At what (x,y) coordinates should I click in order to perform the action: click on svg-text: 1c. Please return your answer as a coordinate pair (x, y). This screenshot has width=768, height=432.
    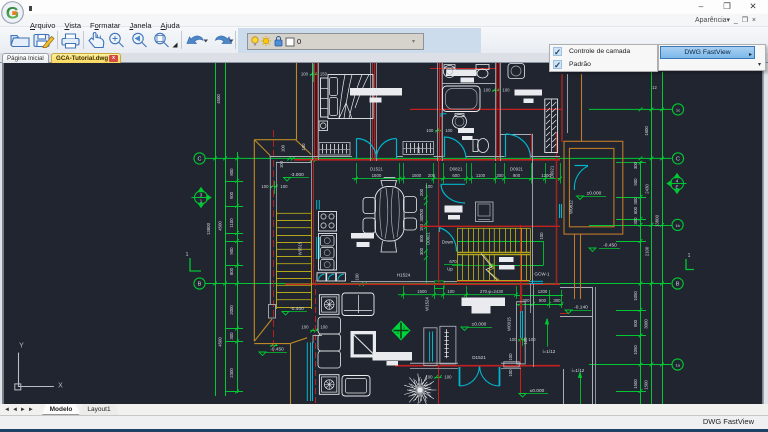
    Looking at the image, I should click on (678, 109).